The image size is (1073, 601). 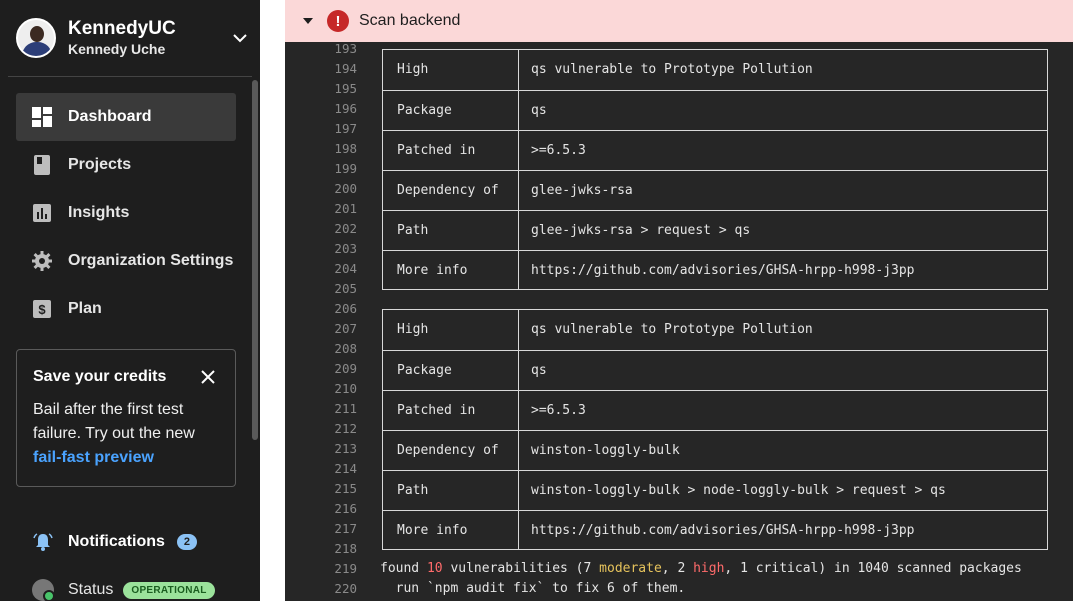 What do you see at coordinates (345, 508) in the screenshot?
I see `line-number: 216` at bounding box center [345, 508].